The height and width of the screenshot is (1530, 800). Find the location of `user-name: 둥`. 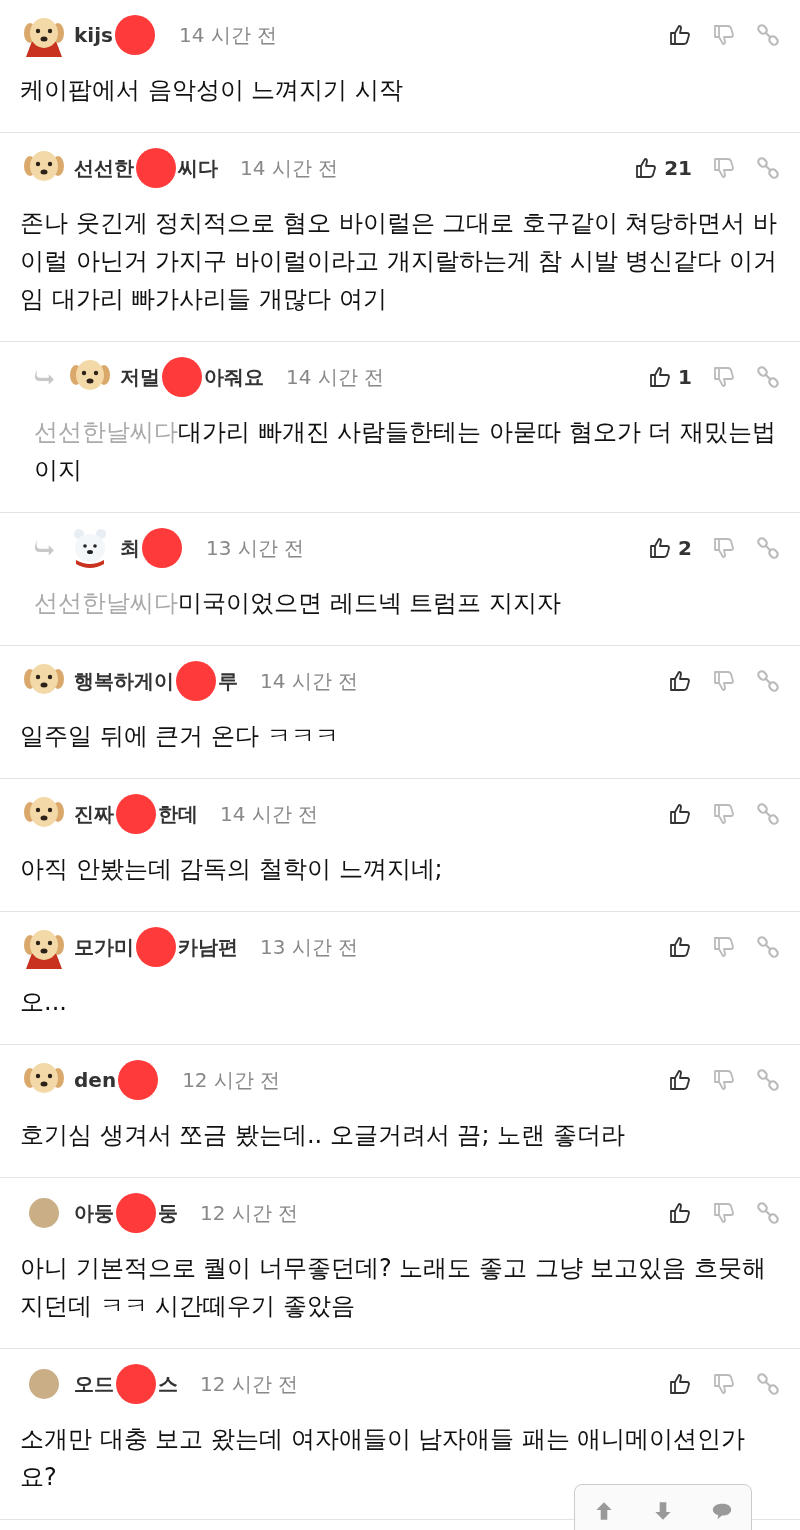

user-name: 둥 is located at coordinates (168, 1213).